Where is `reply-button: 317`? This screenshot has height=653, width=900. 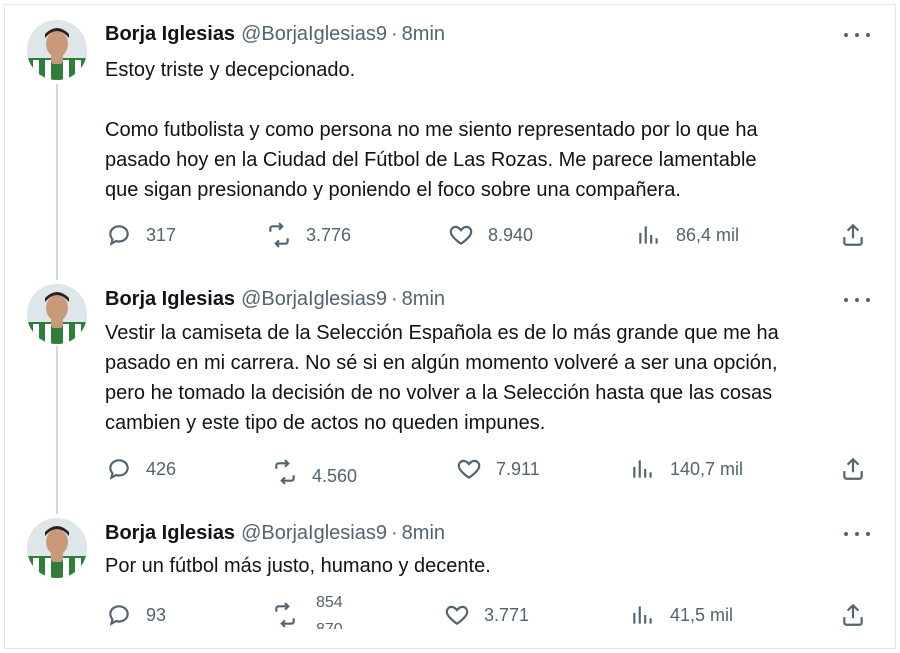 reply-button: 317 is located at coordinates (141, 235).